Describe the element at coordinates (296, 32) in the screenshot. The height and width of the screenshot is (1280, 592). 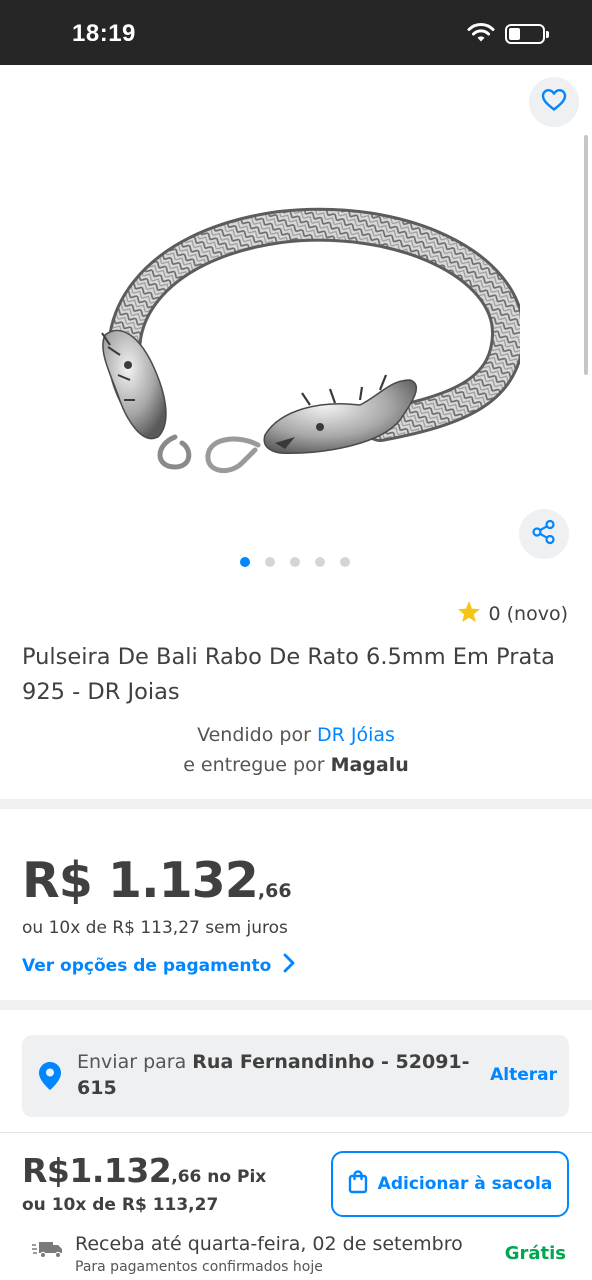
I see `status-bar: 18:19` at that location.